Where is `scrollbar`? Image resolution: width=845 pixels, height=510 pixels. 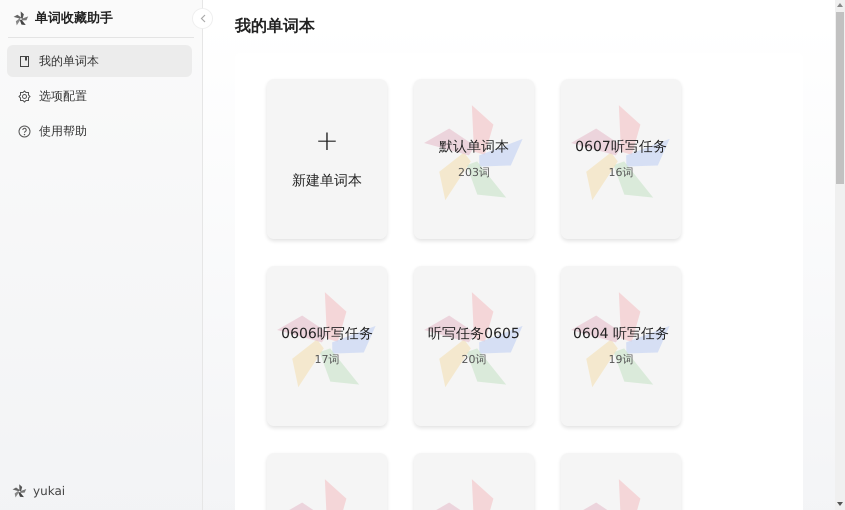 scrollbar is located at coordinates (840, 255).